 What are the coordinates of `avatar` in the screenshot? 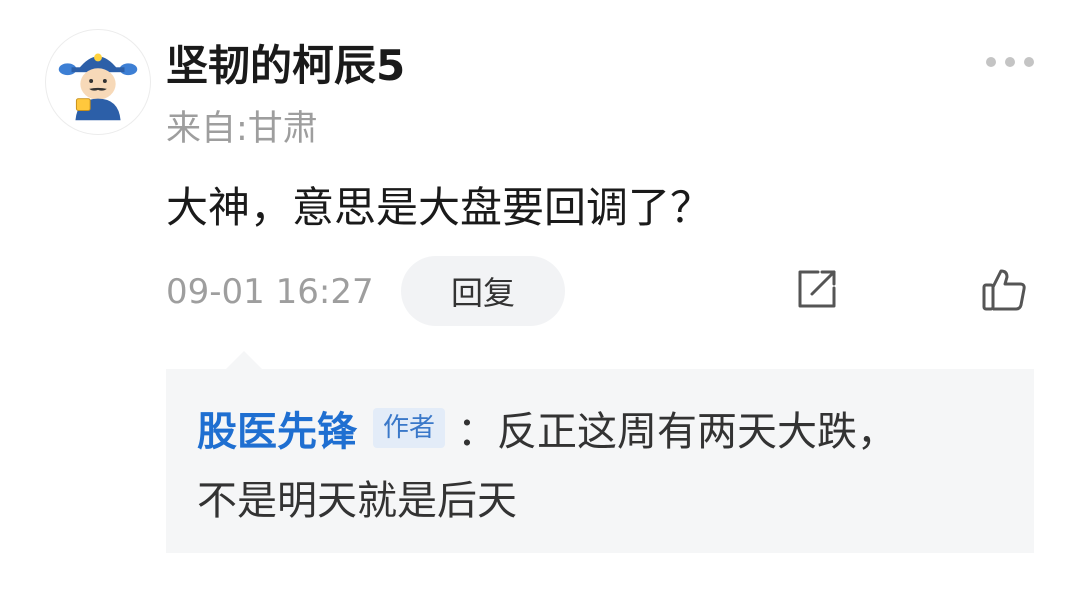 It's located at (98, 82).